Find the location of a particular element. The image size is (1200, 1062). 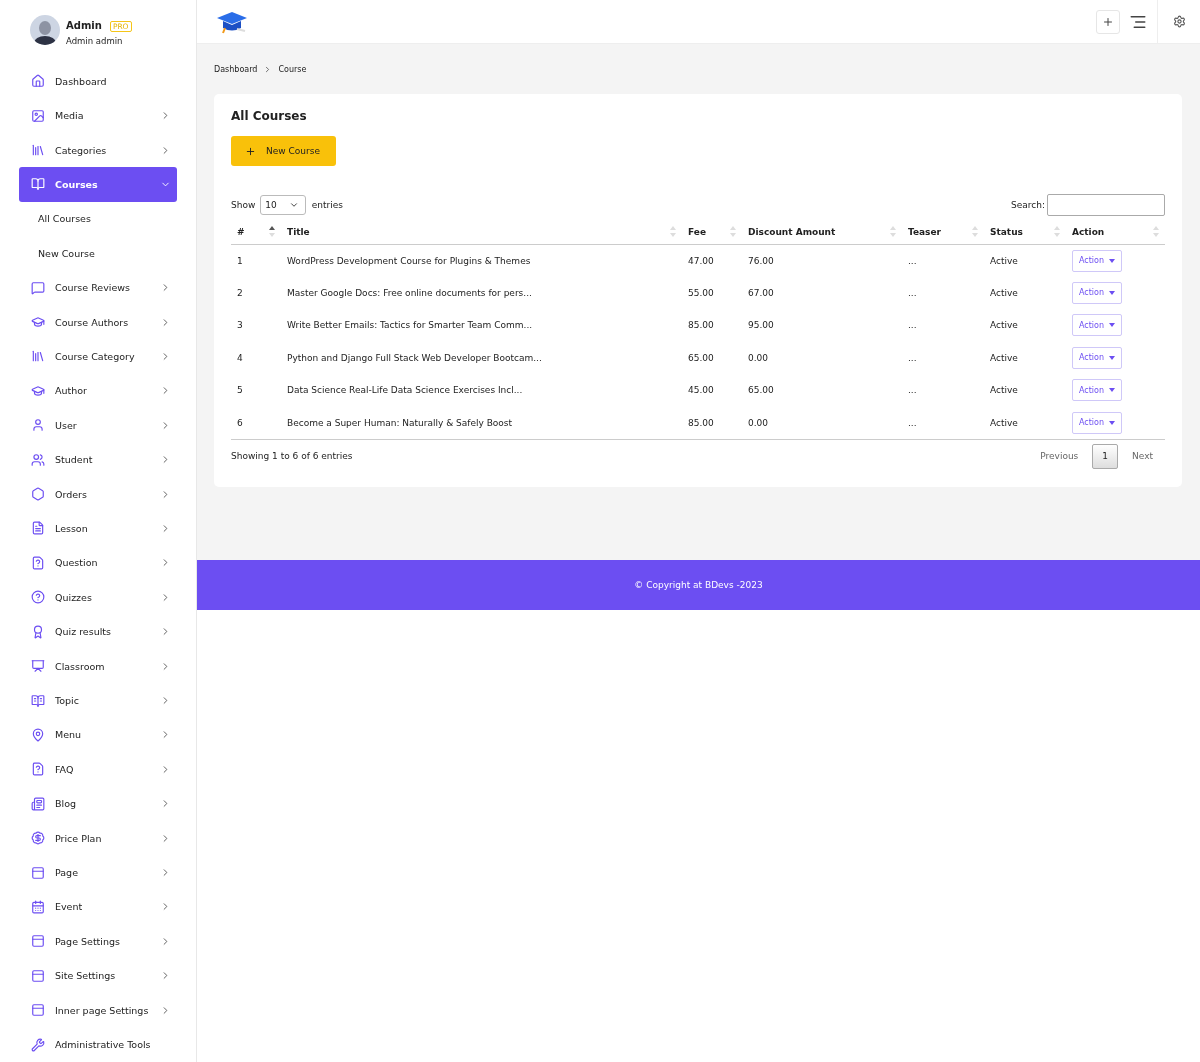

user-name: Admin is located at coordinates (84, 25).